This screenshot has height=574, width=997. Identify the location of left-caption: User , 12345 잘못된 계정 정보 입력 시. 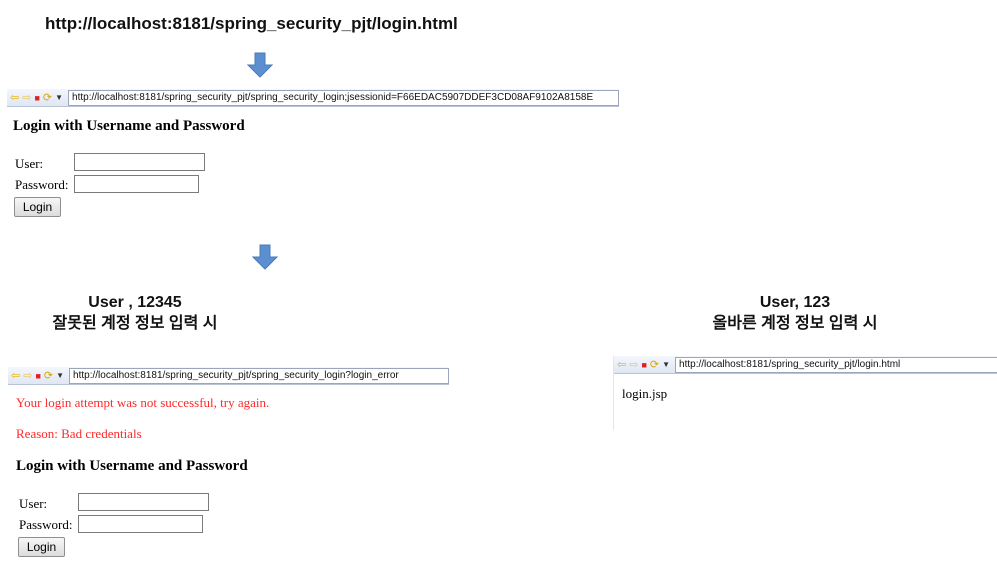
(135, 313).